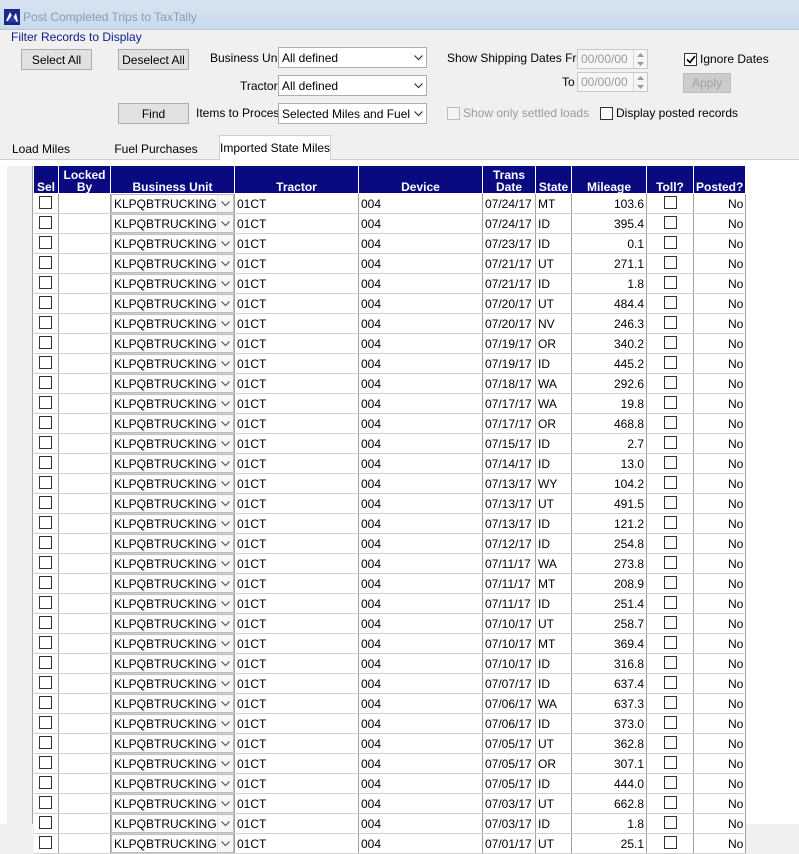 This screenshot has width=799, height=854. I want to click on mileage-cell: 395.4, so click(609, 223).